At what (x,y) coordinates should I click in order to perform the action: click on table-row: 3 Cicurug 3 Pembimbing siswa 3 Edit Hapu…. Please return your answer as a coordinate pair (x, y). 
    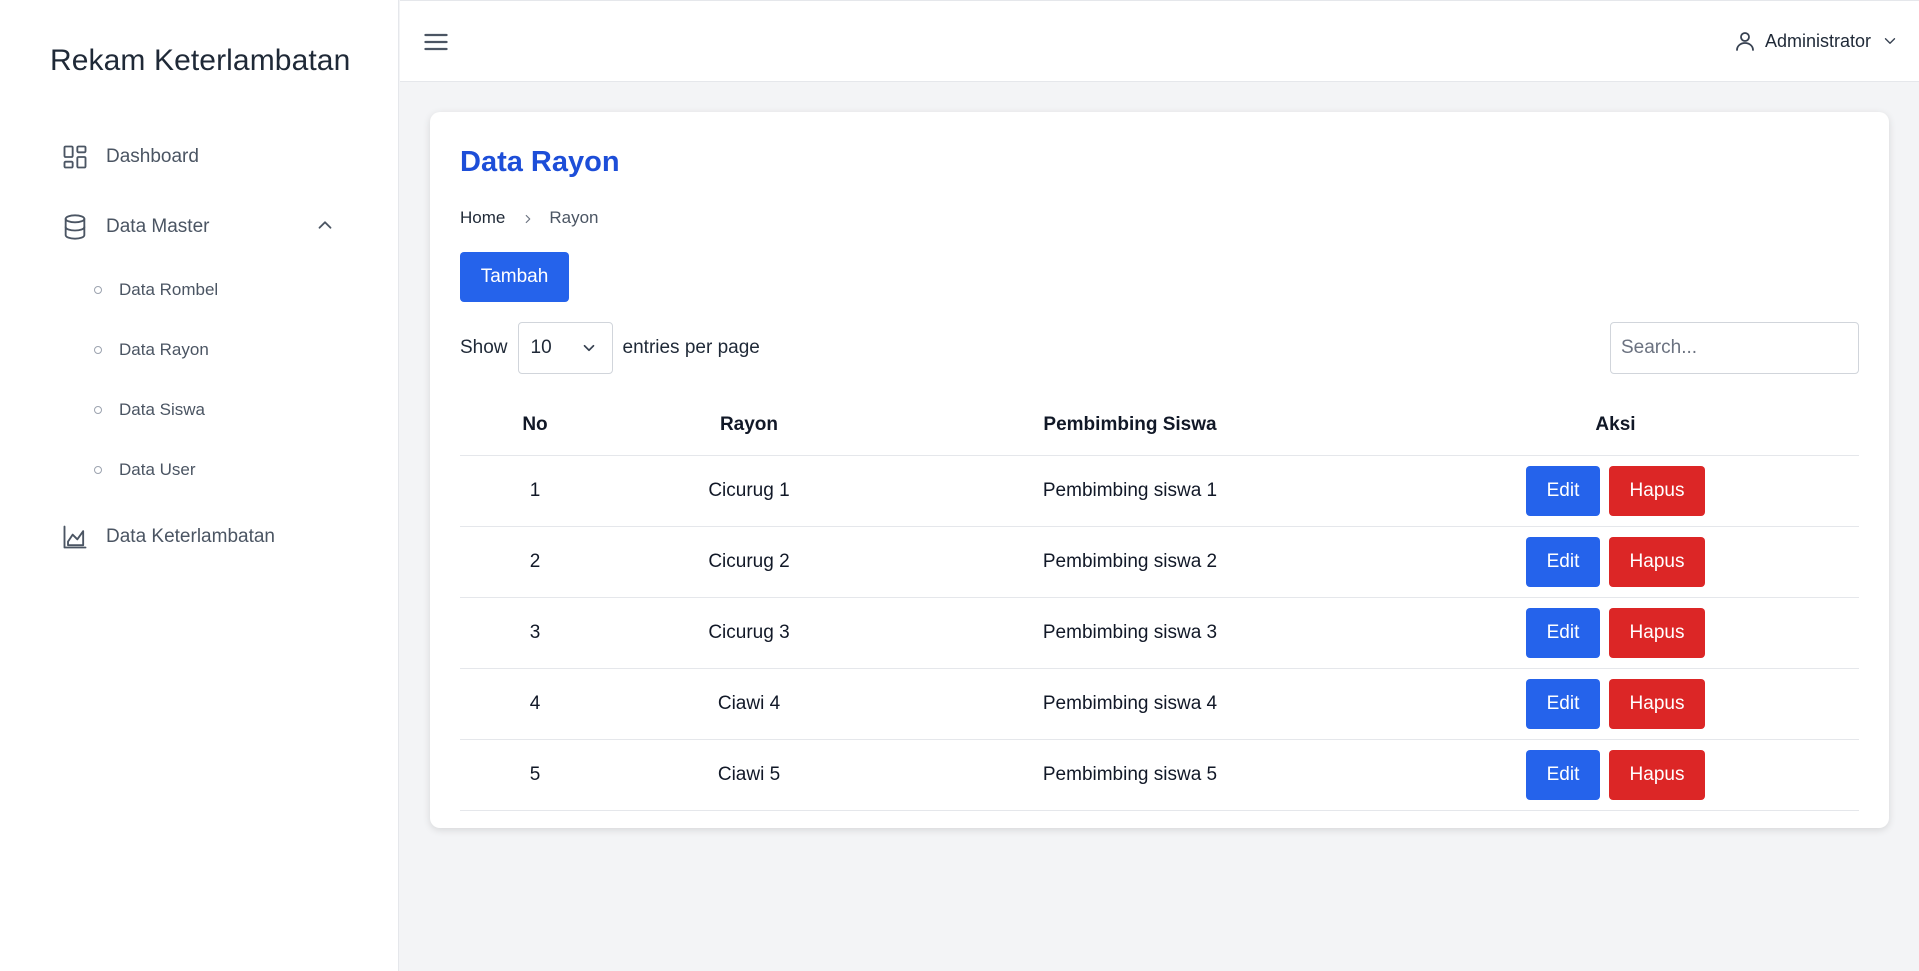
    Looking at the image, I should click on (1159, 633).